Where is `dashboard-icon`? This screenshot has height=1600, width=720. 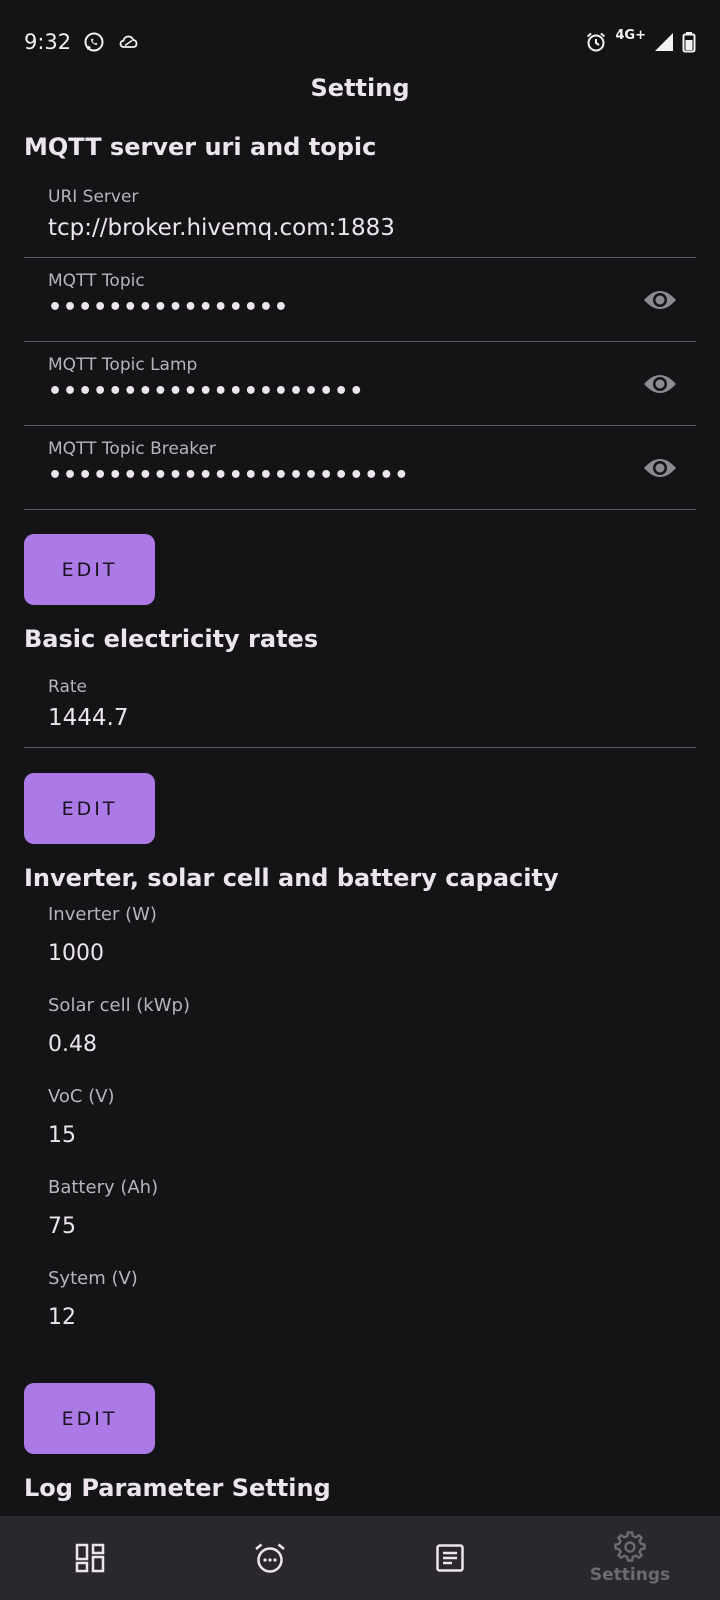 dashboard-icon is located at coordinates (90, 1558).